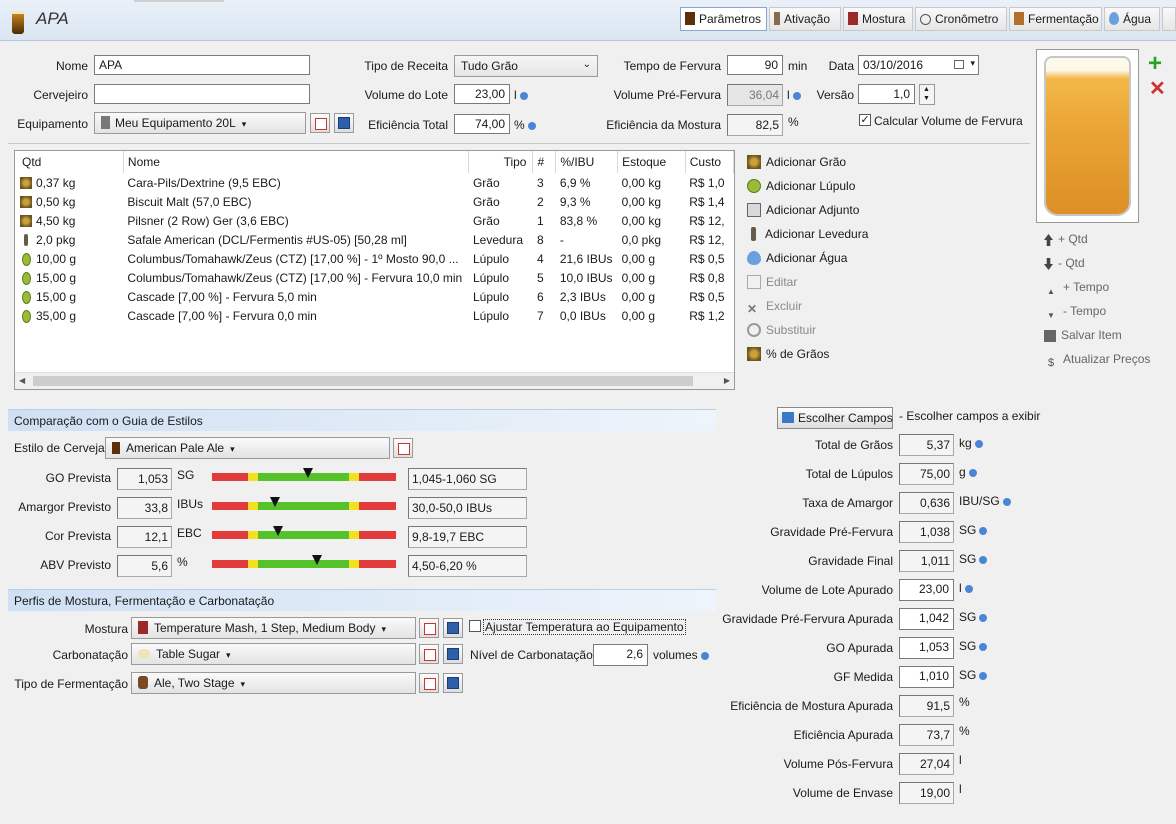 This screenshot has height=824, width=1176. I want to click on col-qtd: Qtd, so click(69, 162).